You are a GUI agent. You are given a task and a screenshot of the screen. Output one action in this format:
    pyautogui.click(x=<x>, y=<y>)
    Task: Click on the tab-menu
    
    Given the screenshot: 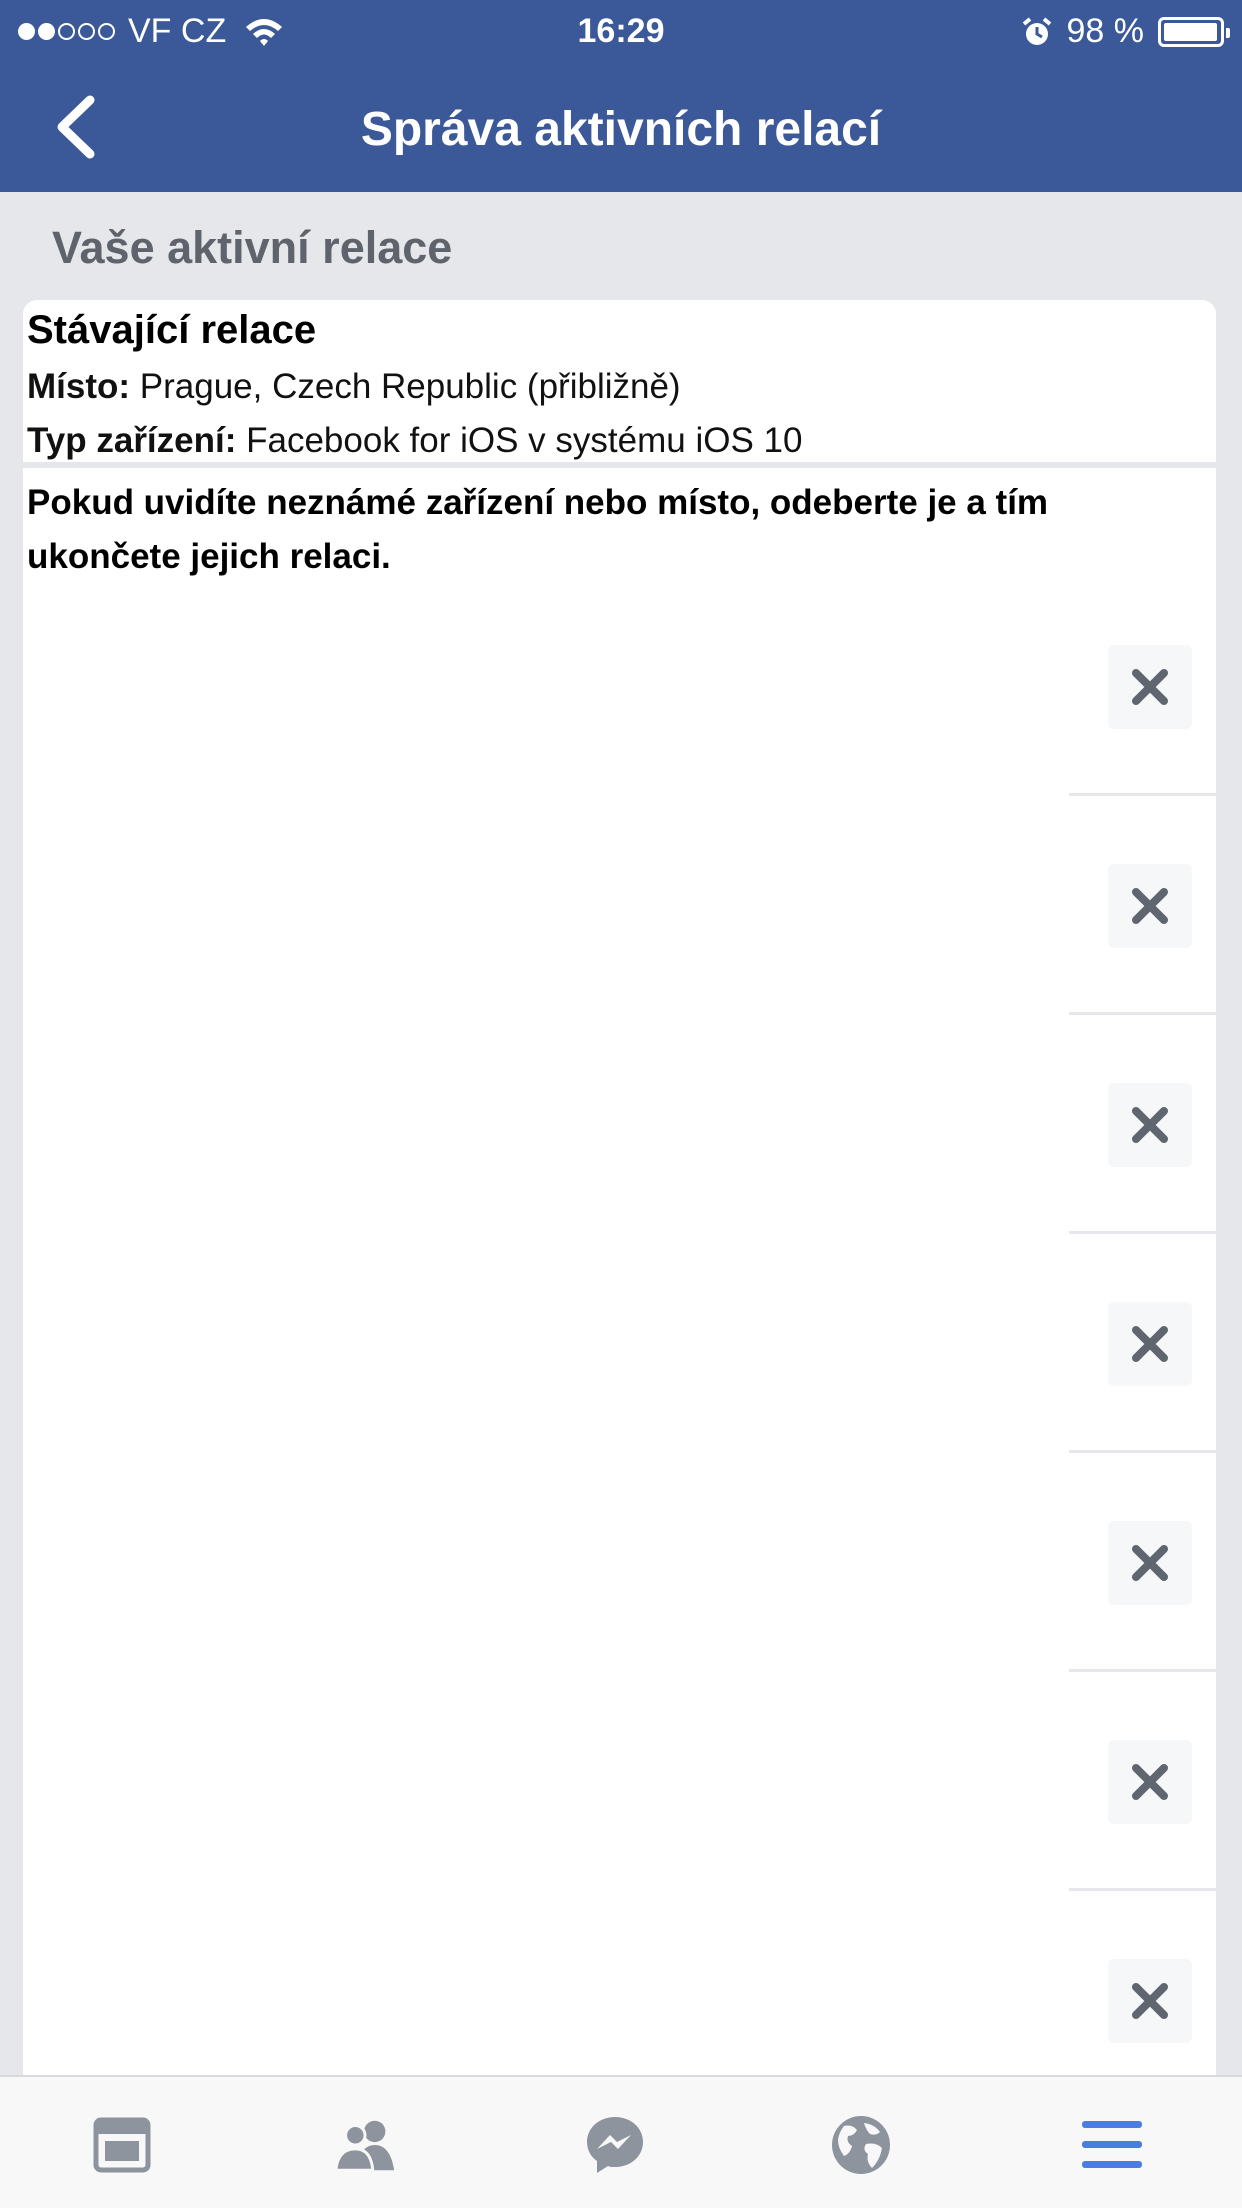 What is the action you would take?
    pyautogui.click(x=1112, y=2145)
    